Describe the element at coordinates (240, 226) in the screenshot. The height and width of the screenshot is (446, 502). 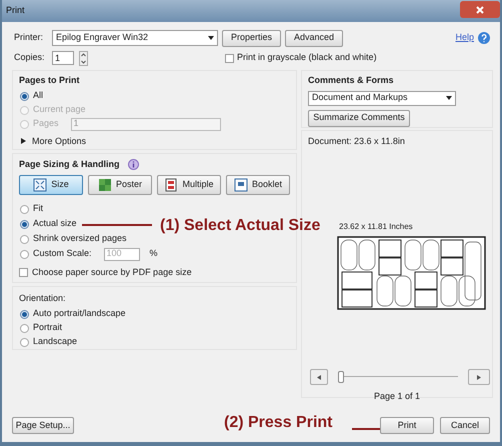
I see `annotation-text: (1) Select Actual Size` at that location.